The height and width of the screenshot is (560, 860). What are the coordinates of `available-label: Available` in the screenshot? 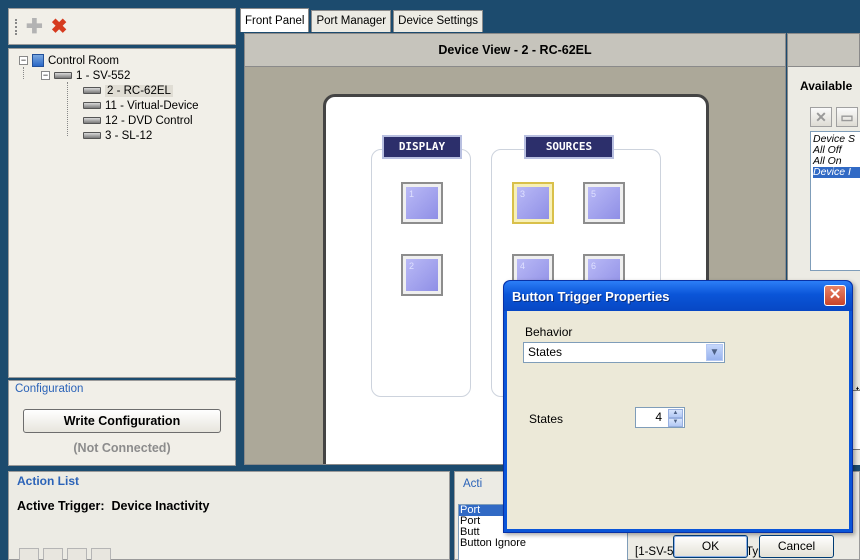 It's located at (826, 86).